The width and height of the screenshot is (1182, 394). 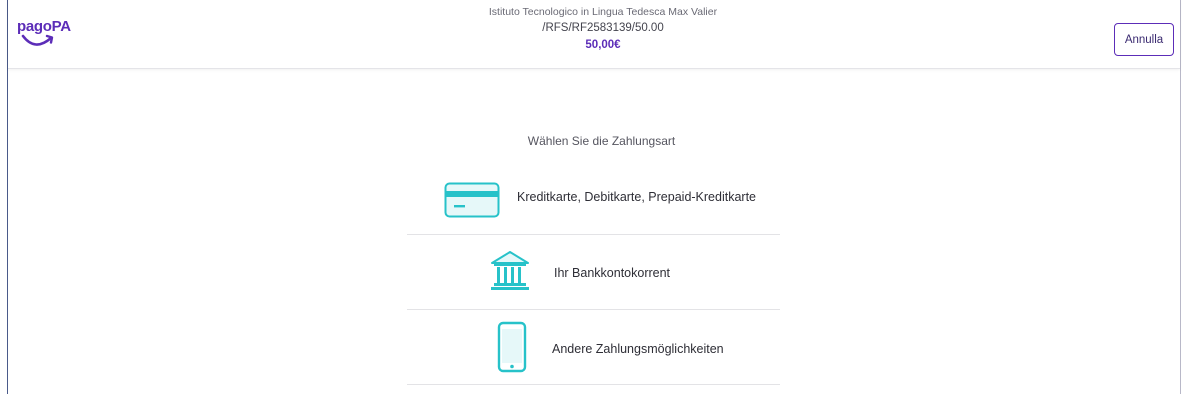 I want to click on payment-method-label: Andere Zahlungsmöglichkeiten, so click(x=638, y=349).